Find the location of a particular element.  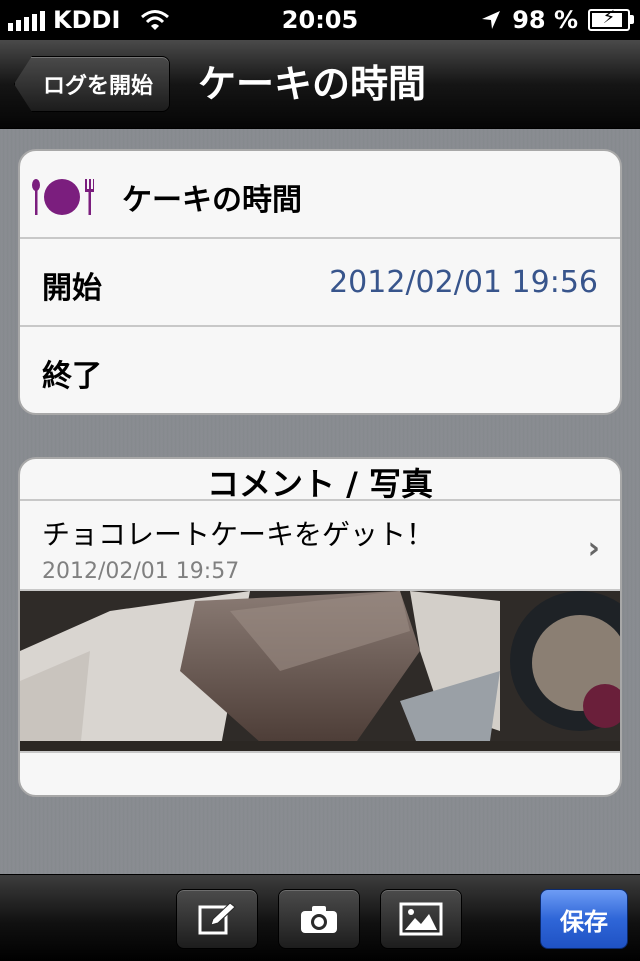

battery-percent: 98 % is located at coordinates (545, 20).